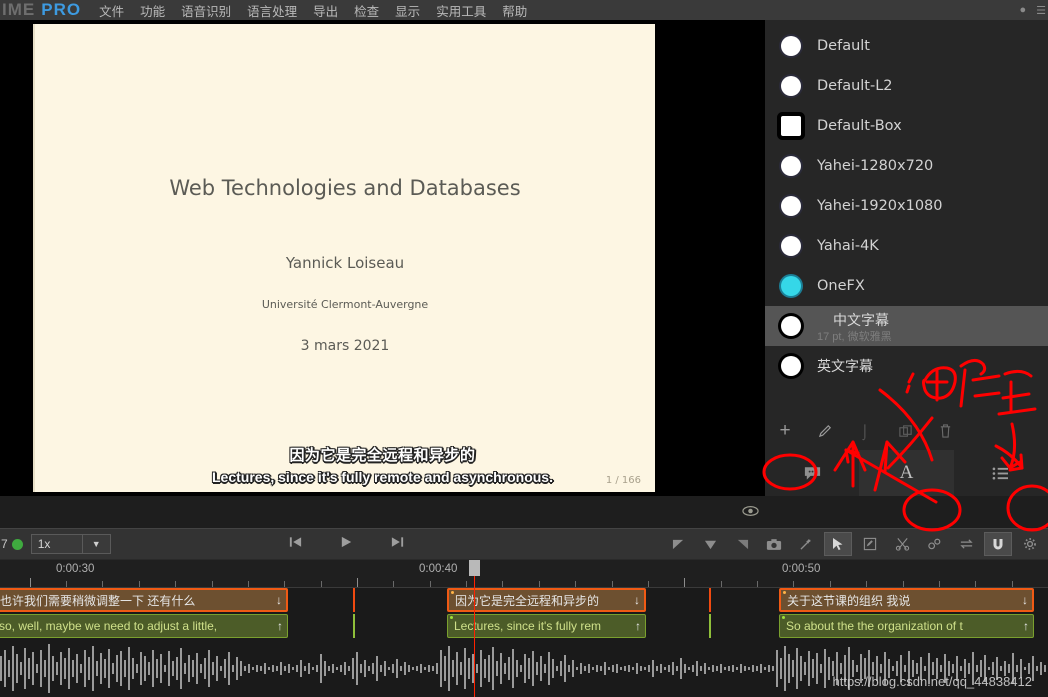 The width and height of the screenshot is (1048, 697). What do you see at coordinates (905, 431) in the screenshot?
I see `duplicate-style-button` at bounding box center [905, 431].